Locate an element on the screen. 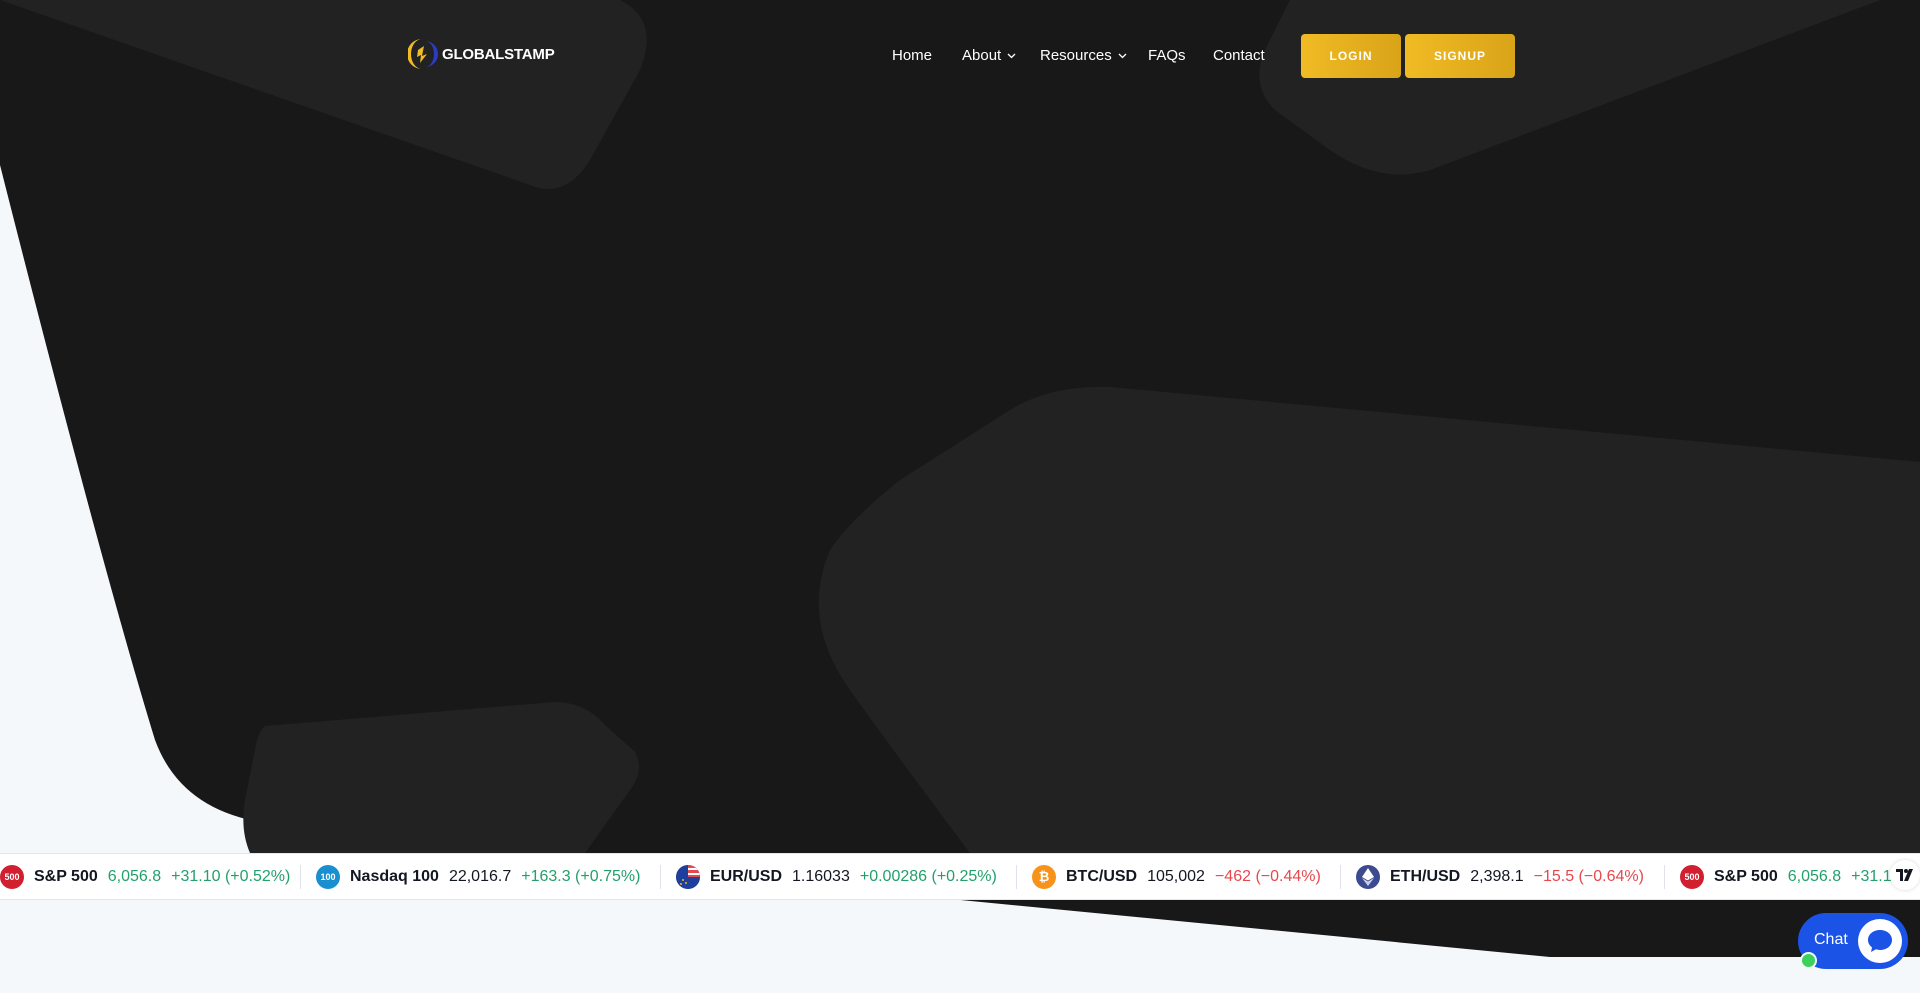 Image resolution: width=1920 pixels, height=993 pixels. ticker-change: +31.1 is located at coordinates (1871, 876).